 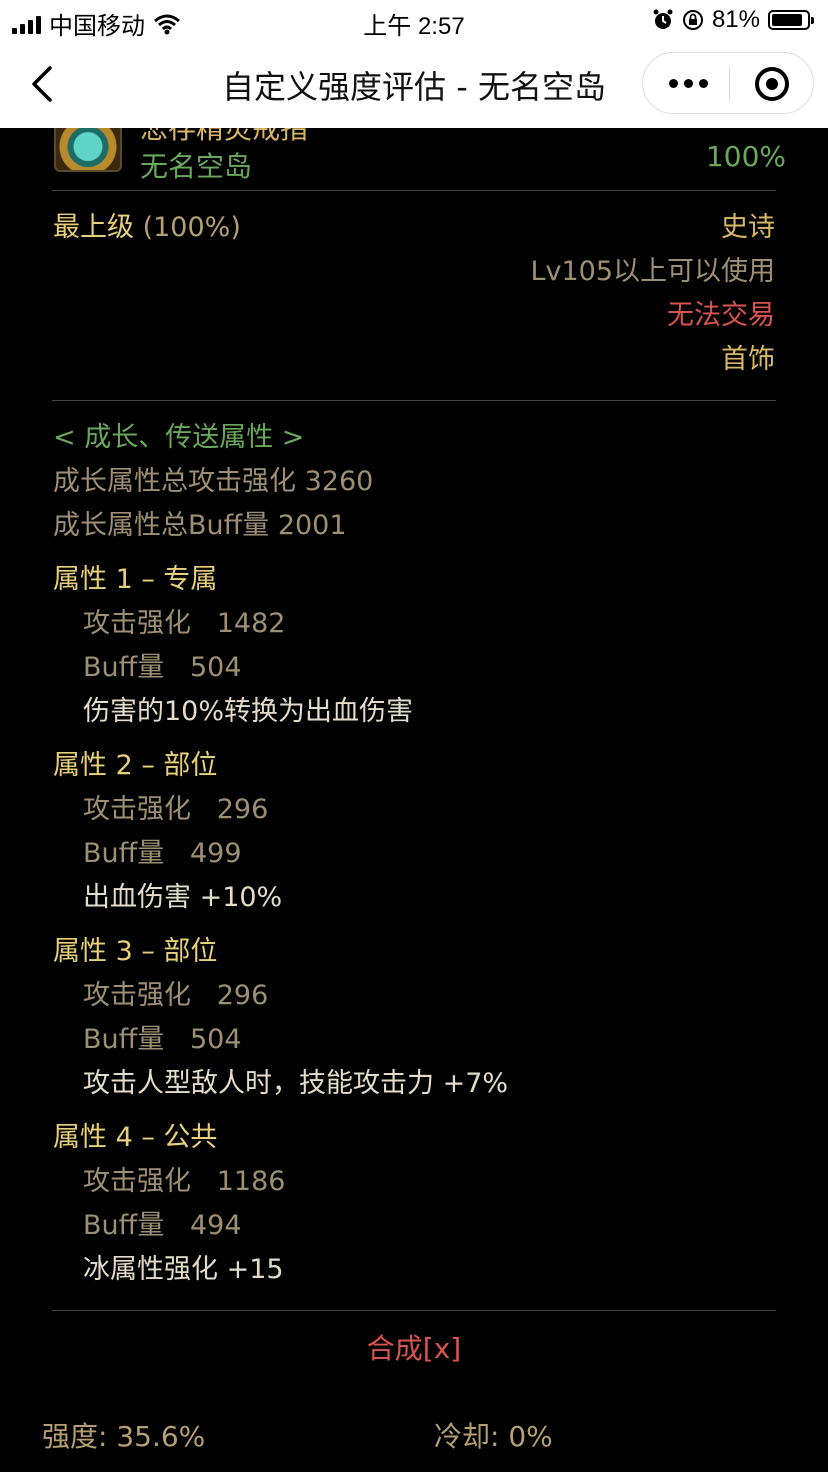 What do you see at coordinates (735, 19) in the screenshot?
I see `battery-percent: 81%` at bounding box center [735, 19].